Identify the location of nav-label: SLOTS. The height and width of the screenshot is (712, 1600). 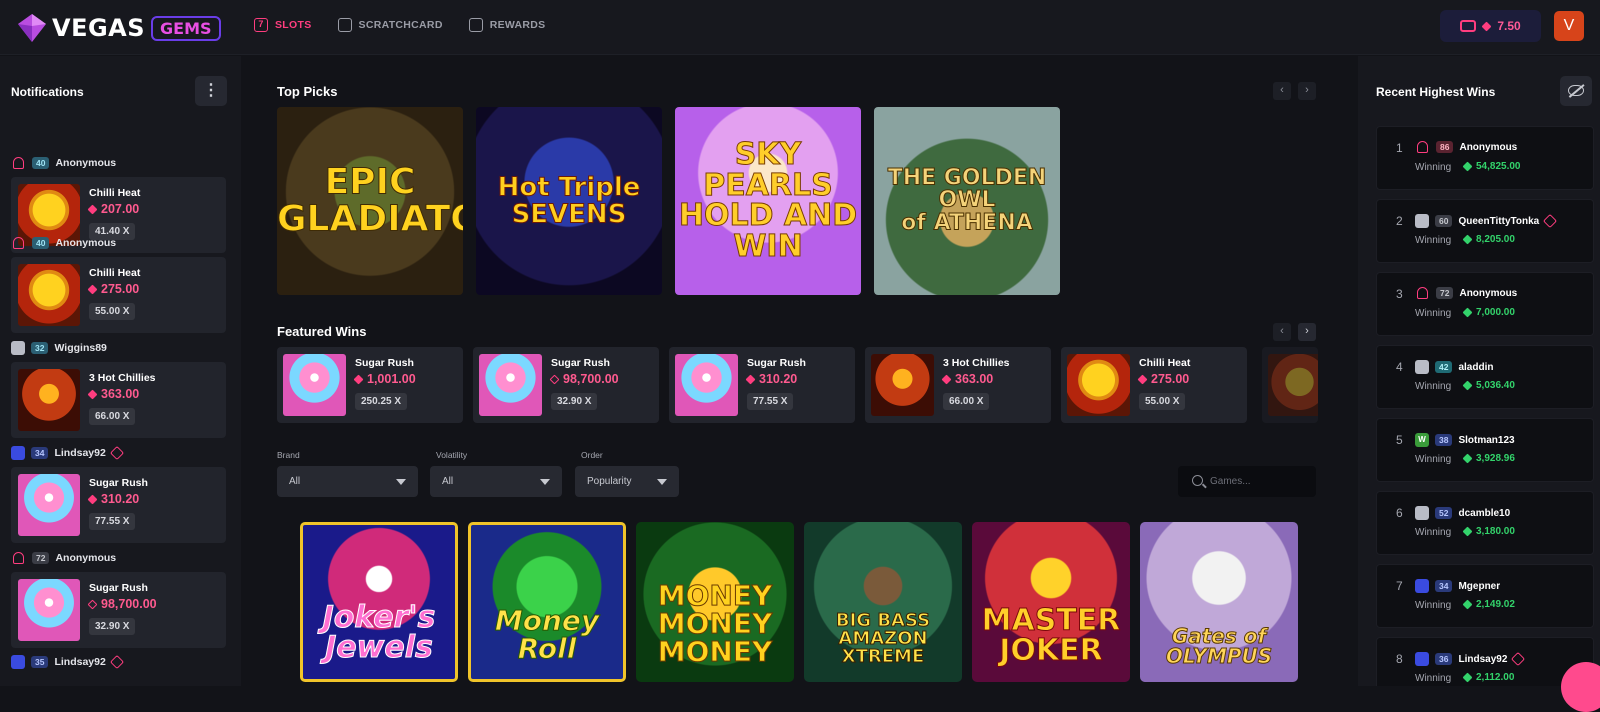
(293, 25).